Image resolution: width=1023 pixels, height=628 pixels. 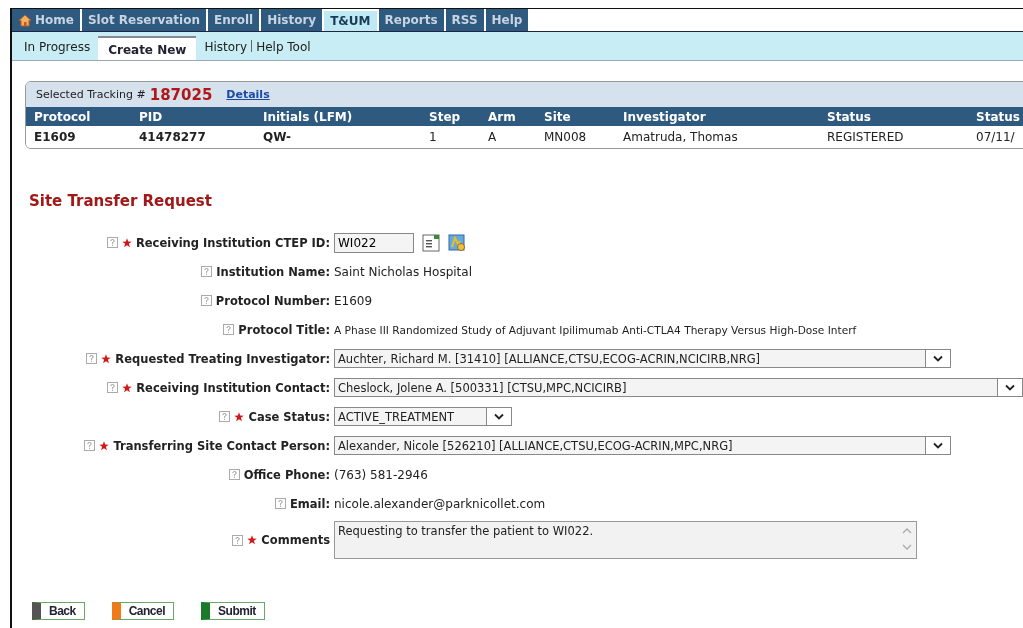 What do you see at coordinates (295, 540) in the screenshot?
I see `field-label: Comments` at bounding box center [295, 540].